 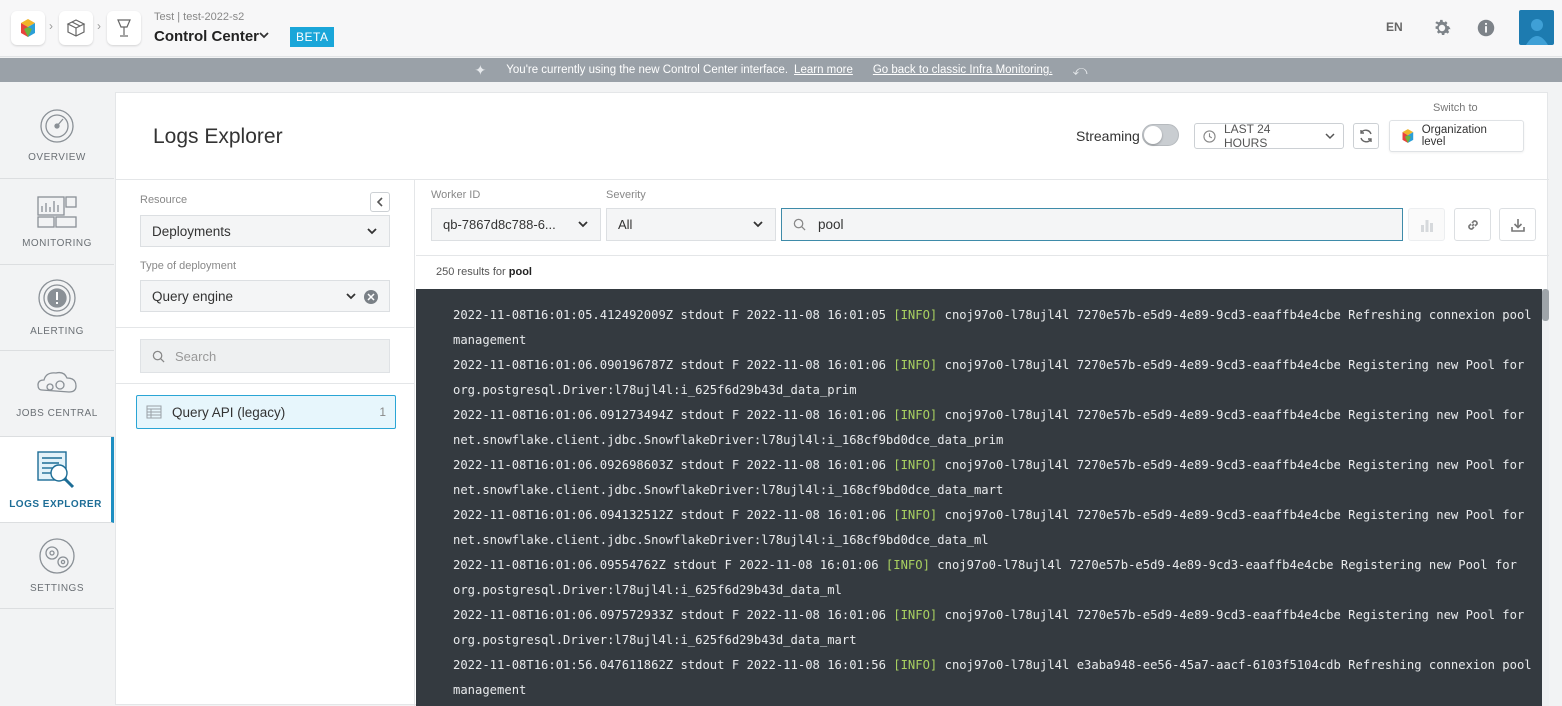 I want to click on sidebar-item-monitoring: MONITORING, so click(x=57, y=222).